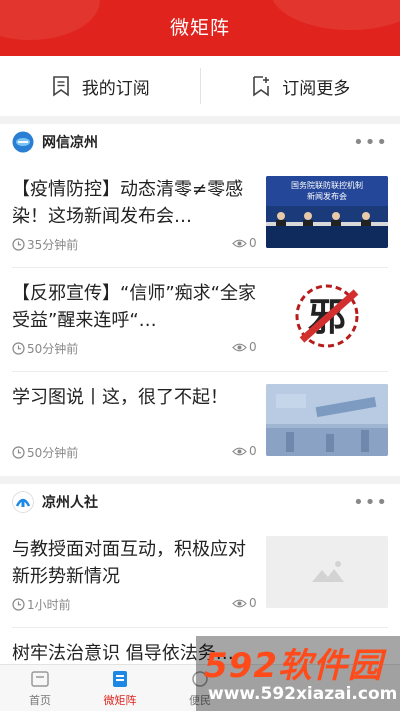 This screenshot has width=400, height=711. I want to click on svg-text: 新闻发布会, so click(327, 196).